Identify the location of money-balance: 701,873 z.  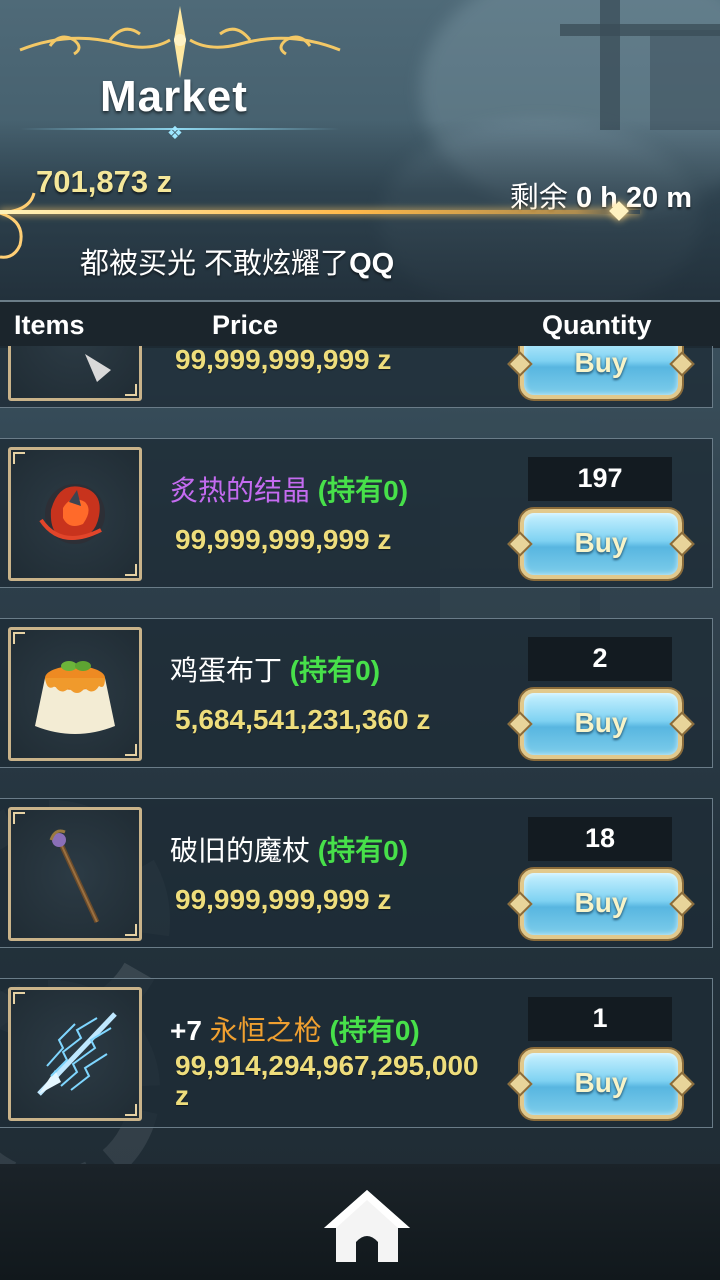
(104, 181).